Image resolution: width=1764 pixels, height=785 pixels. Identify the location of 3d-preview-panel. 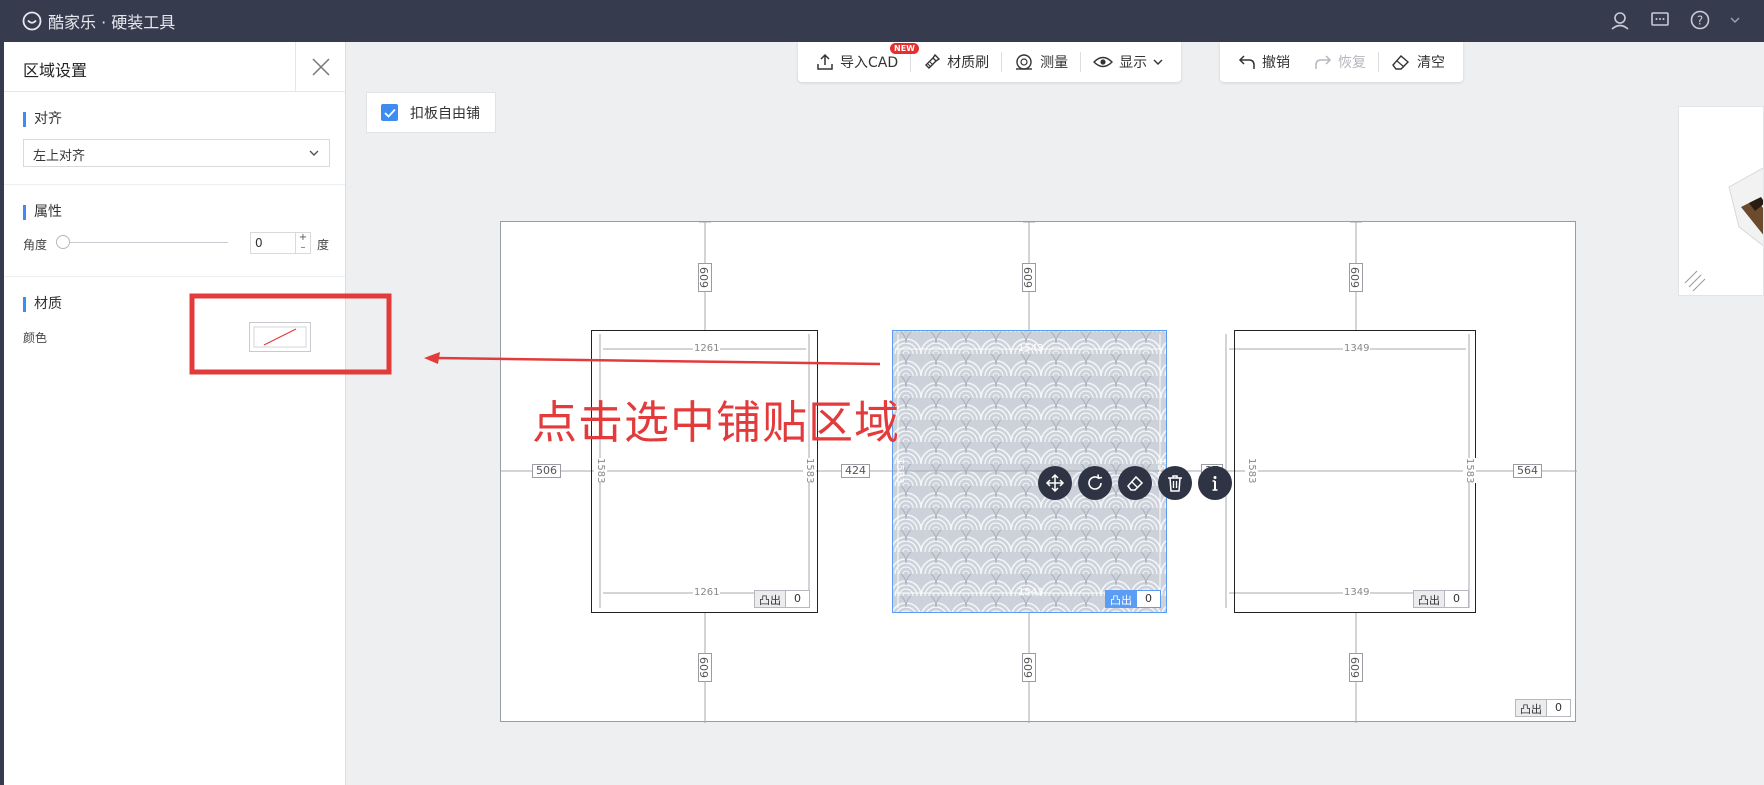
(1721, 201).